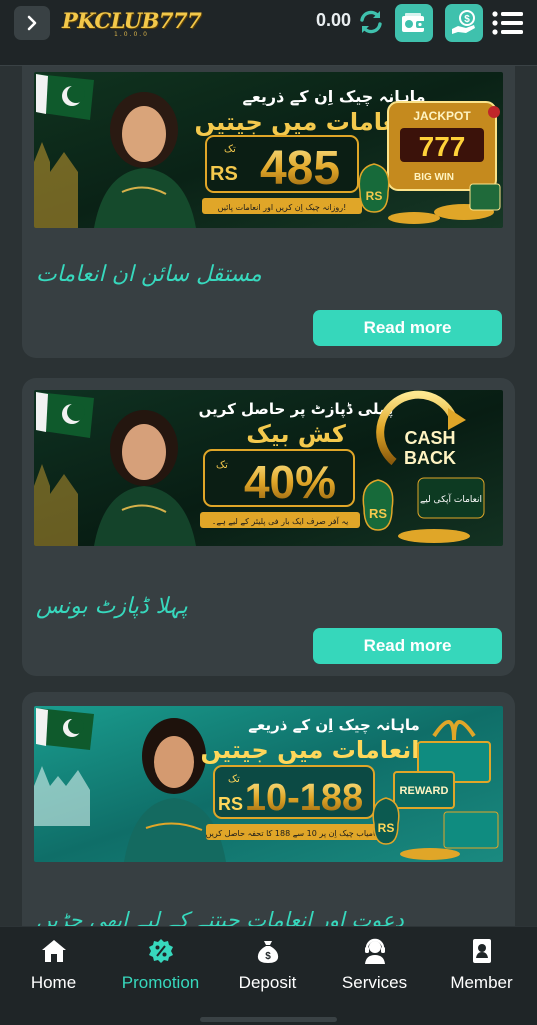 The width and height of the screenshot is (537, 1025). Describe the element at coordinates (481, 967) in the screenshot. I see `nav-member: Member` at that location.